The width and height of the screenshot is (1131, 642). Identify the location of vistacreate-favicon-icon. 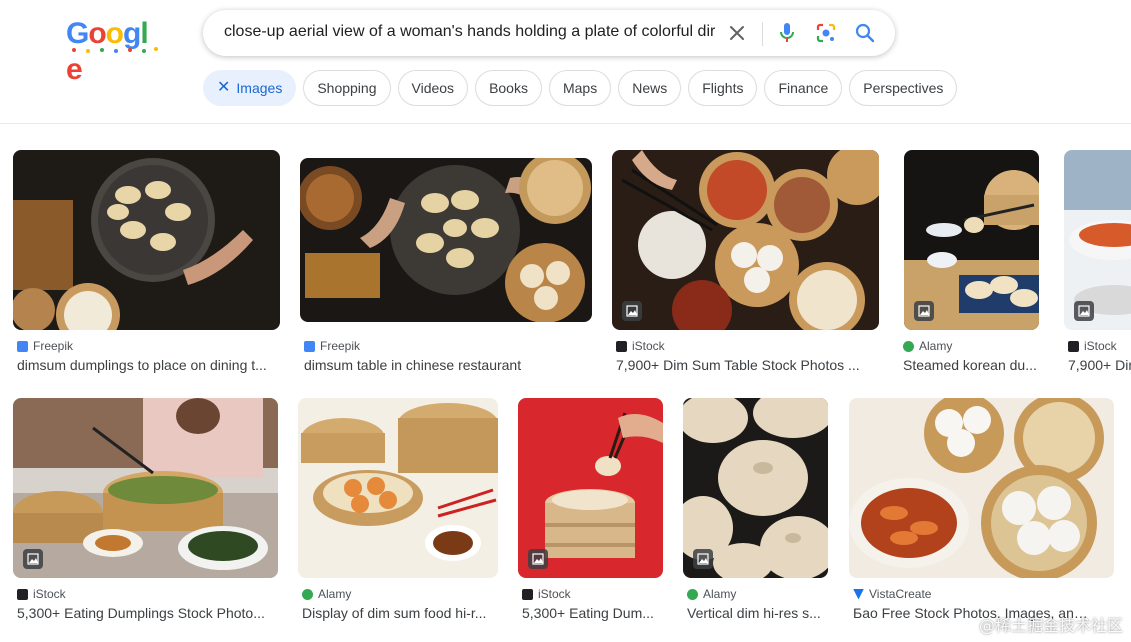
(858, 594).